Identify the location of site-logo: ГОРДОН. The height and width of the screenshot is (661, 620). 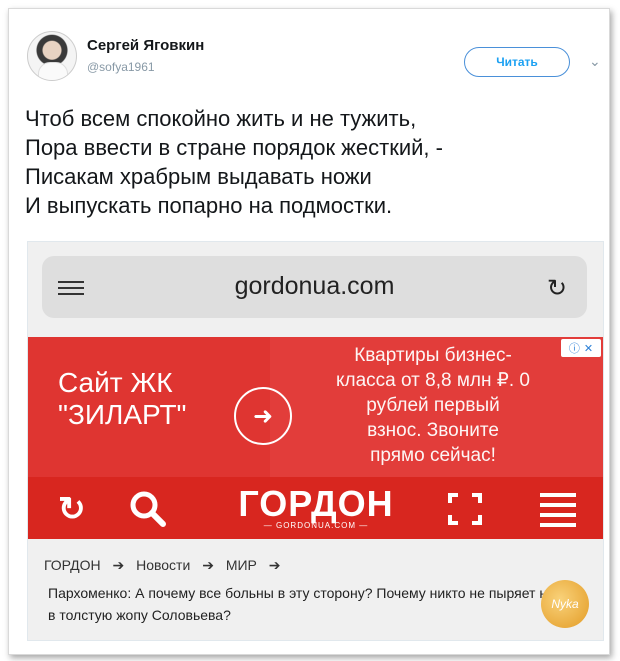
(316, 504).